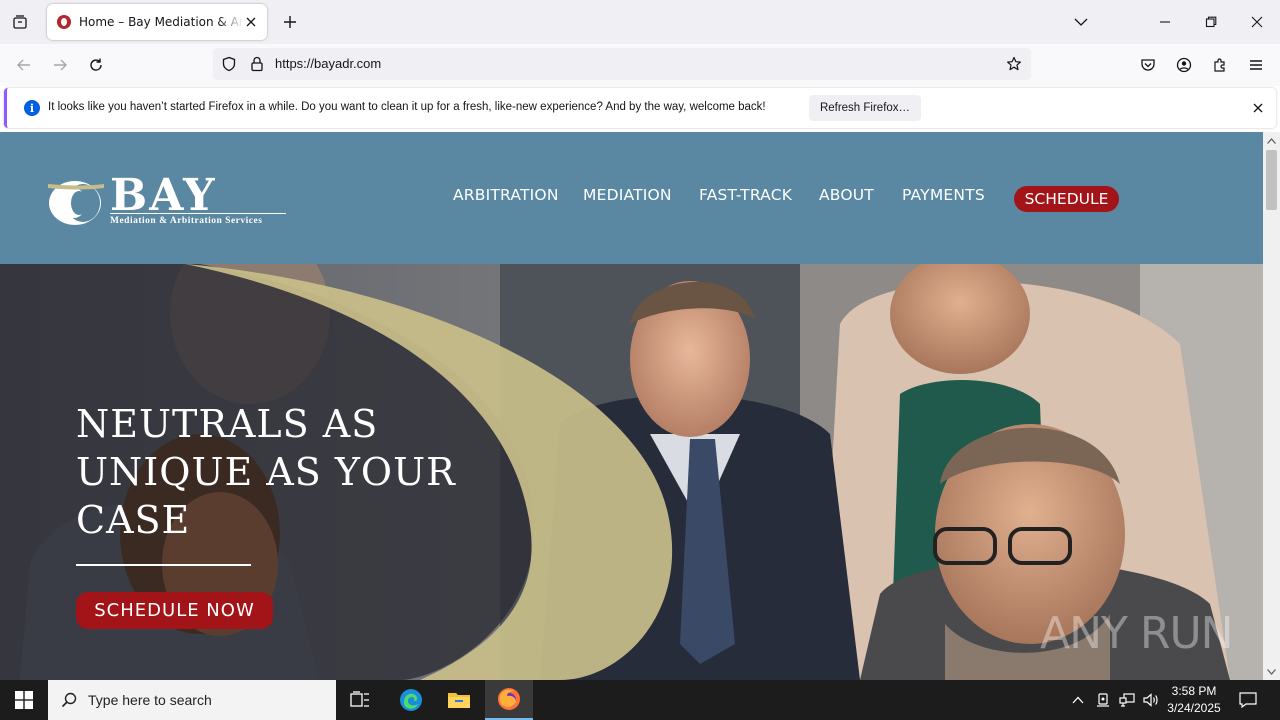 This screenshot has height=720, width=1280. I want to click on nav-about: ABOUT, so click(846, 195).